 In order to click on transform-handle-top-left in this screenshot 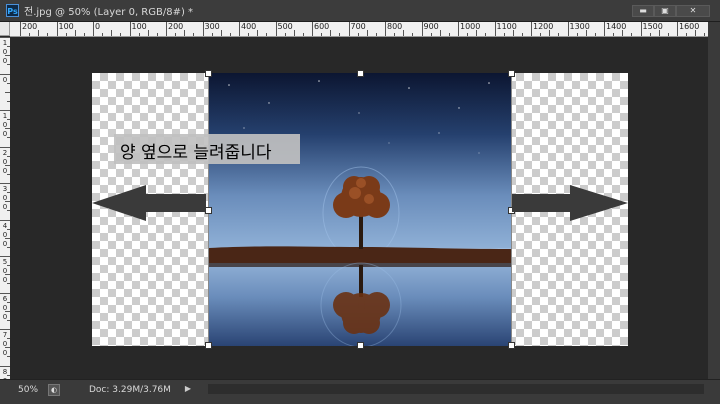, I will do `click(208, 73)`.